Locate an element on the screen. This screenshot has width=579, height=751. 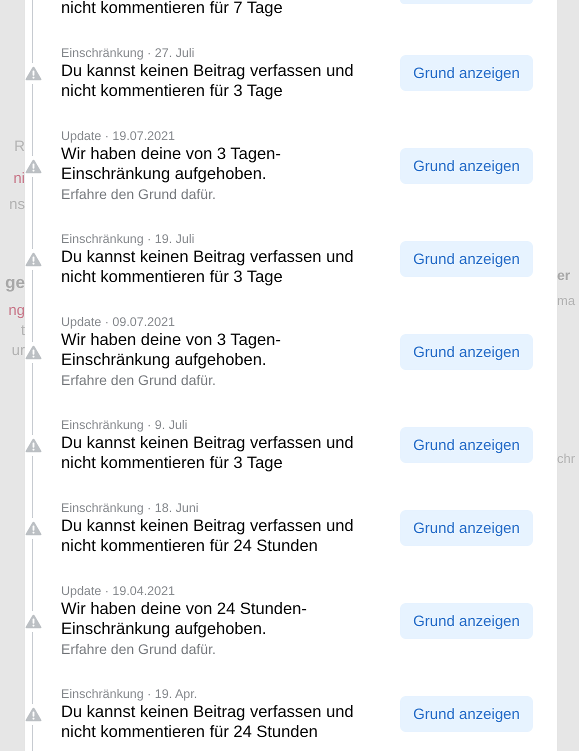
entry-meta: Einschränkung · 19. Apr. is located at coordinates (129, 694).